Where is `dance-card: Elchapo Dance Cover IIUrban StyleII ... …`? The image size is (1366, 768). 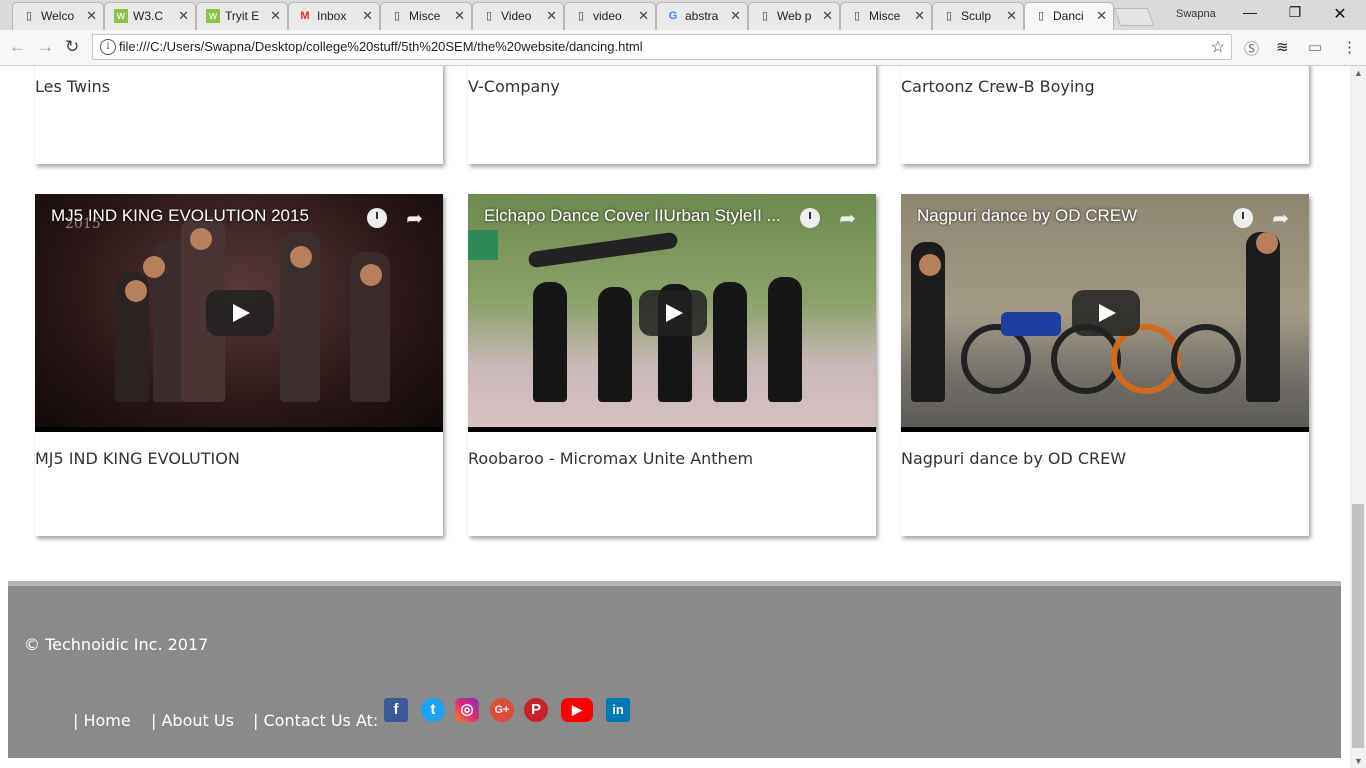 dance-card: Elchapo Dance Cover IIUrban StyleII ... … is located at coordinates (672, 365).